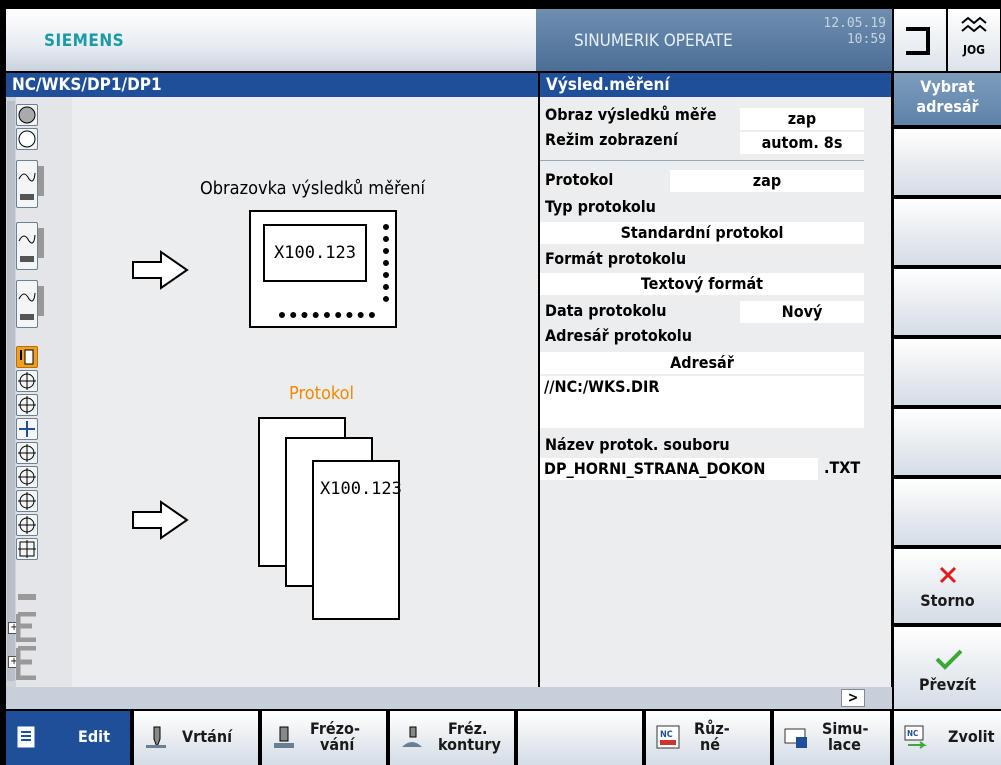 The image size is (1001, 765). What do you see at coordinates (866, 39) in the screenshot?
I see `time-text: 10:59` at bounding box center [866, 39].